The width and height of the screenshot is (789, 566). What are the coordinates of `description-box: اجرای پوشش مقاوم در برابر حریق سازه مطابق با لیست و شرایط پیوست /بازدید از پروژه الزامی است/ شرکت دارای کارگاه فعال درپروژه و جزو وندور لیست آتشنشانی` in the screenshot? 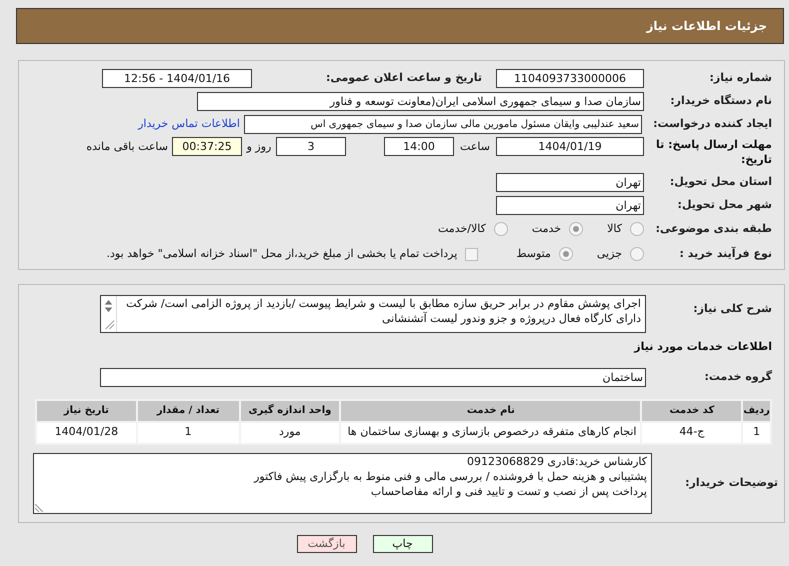 It's located at (373, 314).